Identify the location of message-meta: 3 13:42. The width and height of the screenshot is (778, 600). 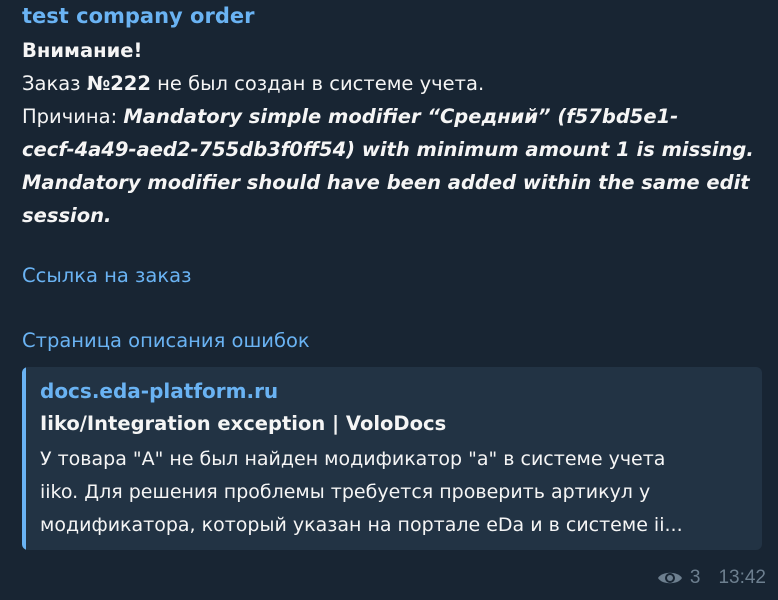
(711, 578).